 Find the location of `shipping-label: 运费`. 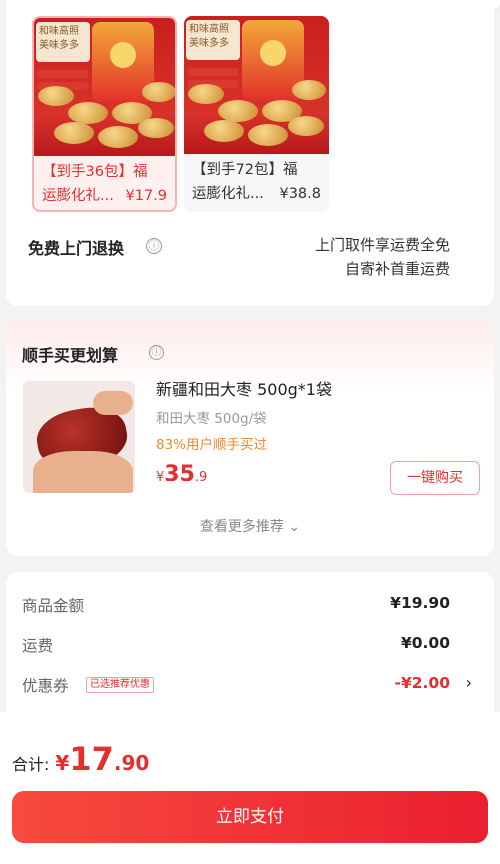

shipping-label: 运费 is located at coordinates (38, 646).